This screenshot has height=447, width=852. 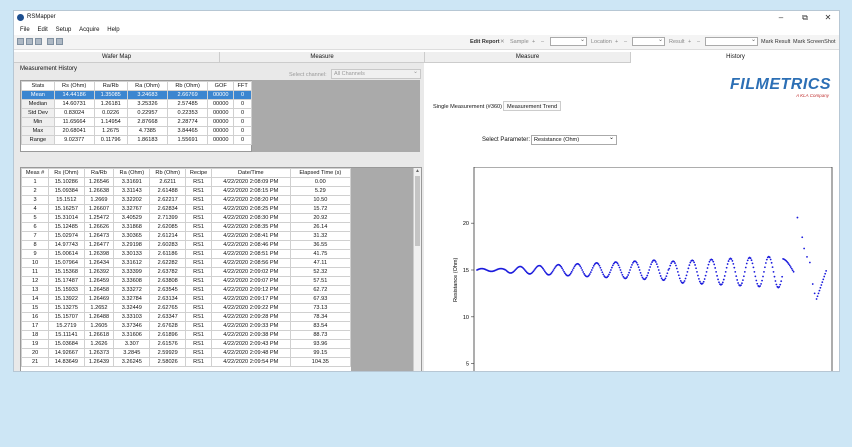 What do you see at coordinates (20, 41) in the screenshot?
I see `new-icon` at bounding box center [20, 41].